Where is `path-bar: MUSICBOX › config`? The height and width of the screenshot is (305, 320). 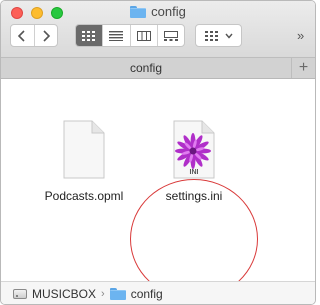
path-bar: MUSICBOX › config is located at coordinates (158, 292).